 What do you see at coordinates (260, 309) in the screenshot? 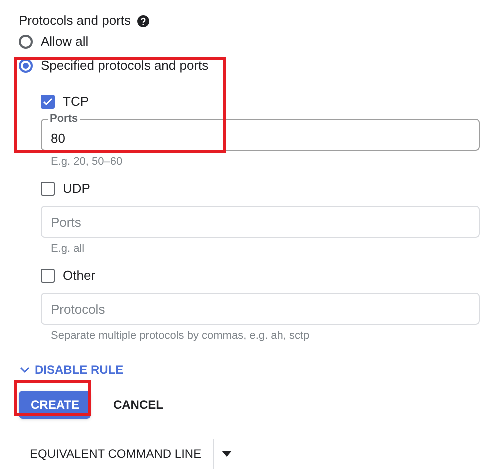
I see `input-field: Protocols` at bounding box center [260, 309].